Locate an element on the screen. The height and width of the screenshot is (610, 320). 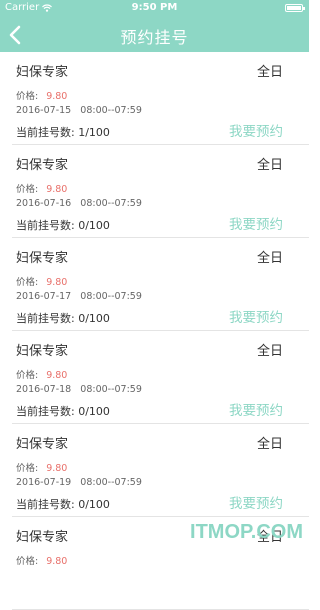
status-bar: Carrier 9:50 PM is located at coordinates (154, 8).